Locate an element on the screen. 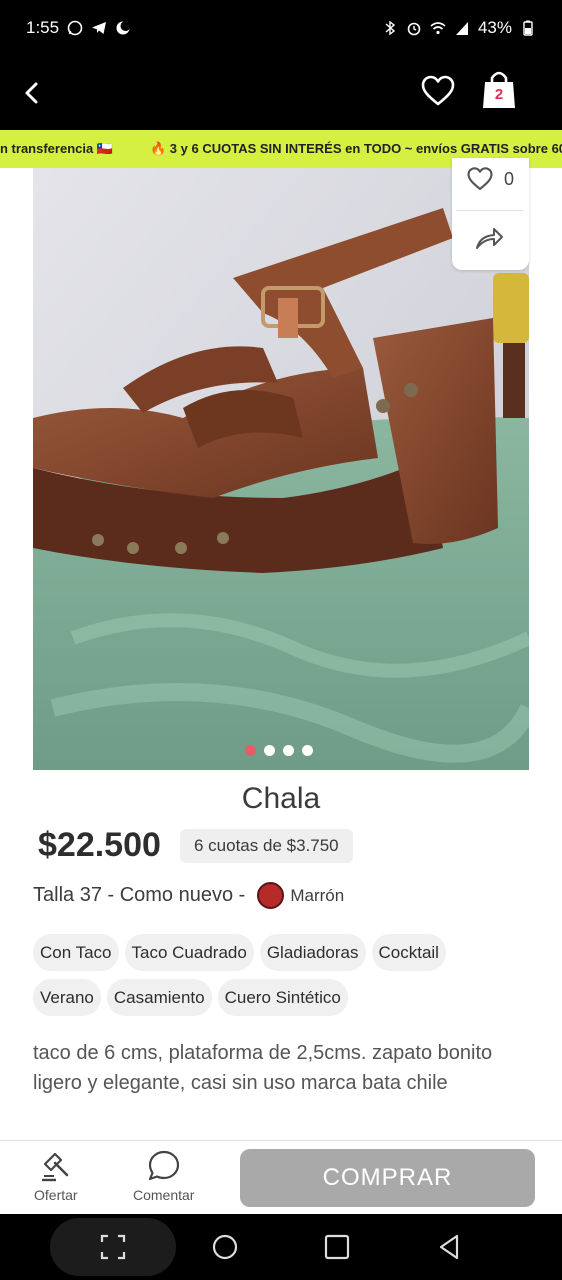  alarm-icon is located at coordinates (414, 29).